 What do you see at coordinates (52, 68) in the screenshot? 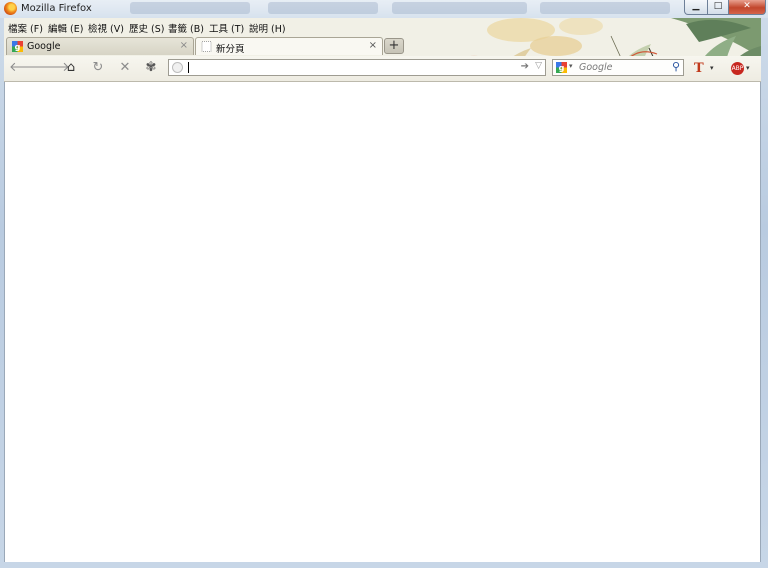
I see `forward-arrow-icon: 🡒` at bounding box center [52, 68].